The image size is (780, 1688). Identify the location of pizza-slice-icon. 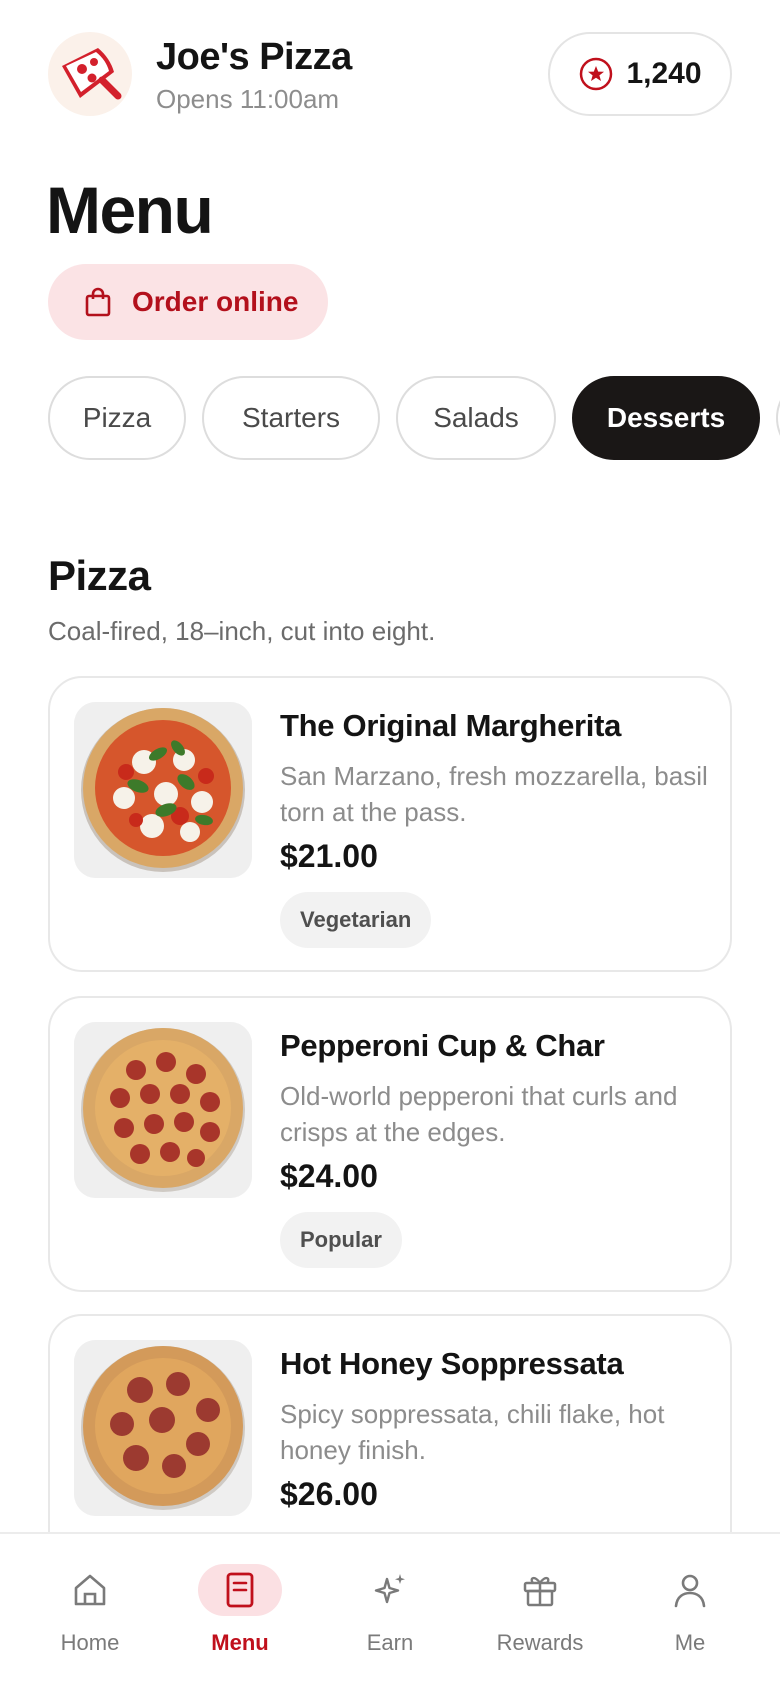
(90, 74).